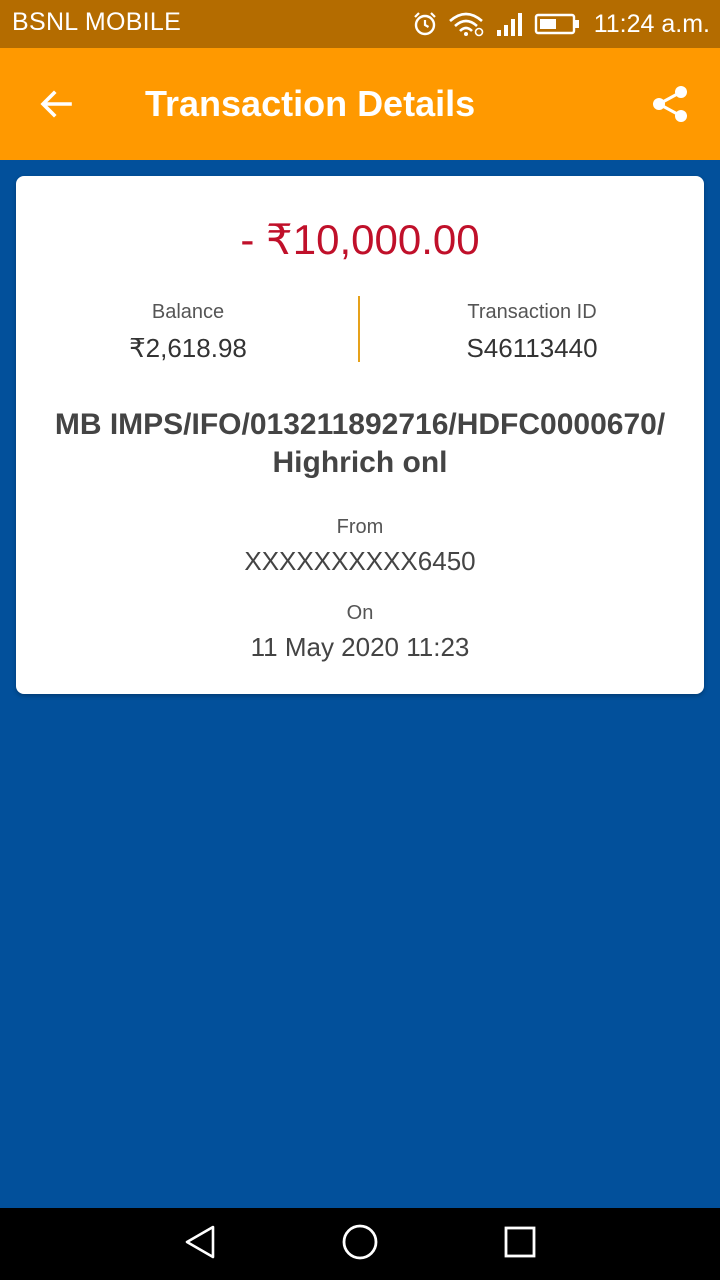 This screenshot has width=720, height=1280. What do you see at coordinates (360, 424) in the screenshot?
I see `description-line-1: MB IMPS/IFO/013211892716/HDFC0000670/` at bounding box center [360, 424].